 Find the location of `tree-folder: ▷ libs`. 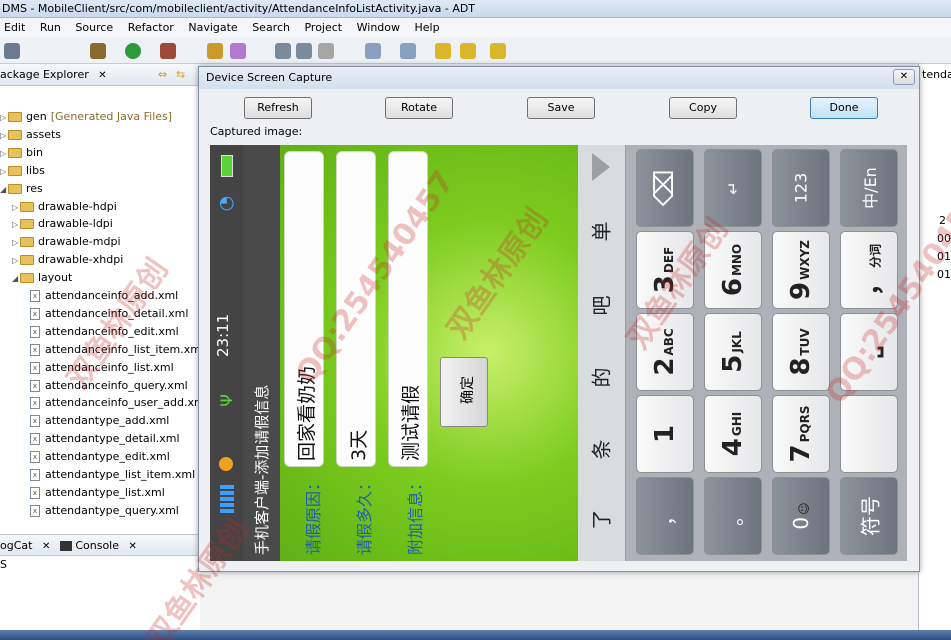

tree-folder: ▷ libs is located at coordinates (22, 170).